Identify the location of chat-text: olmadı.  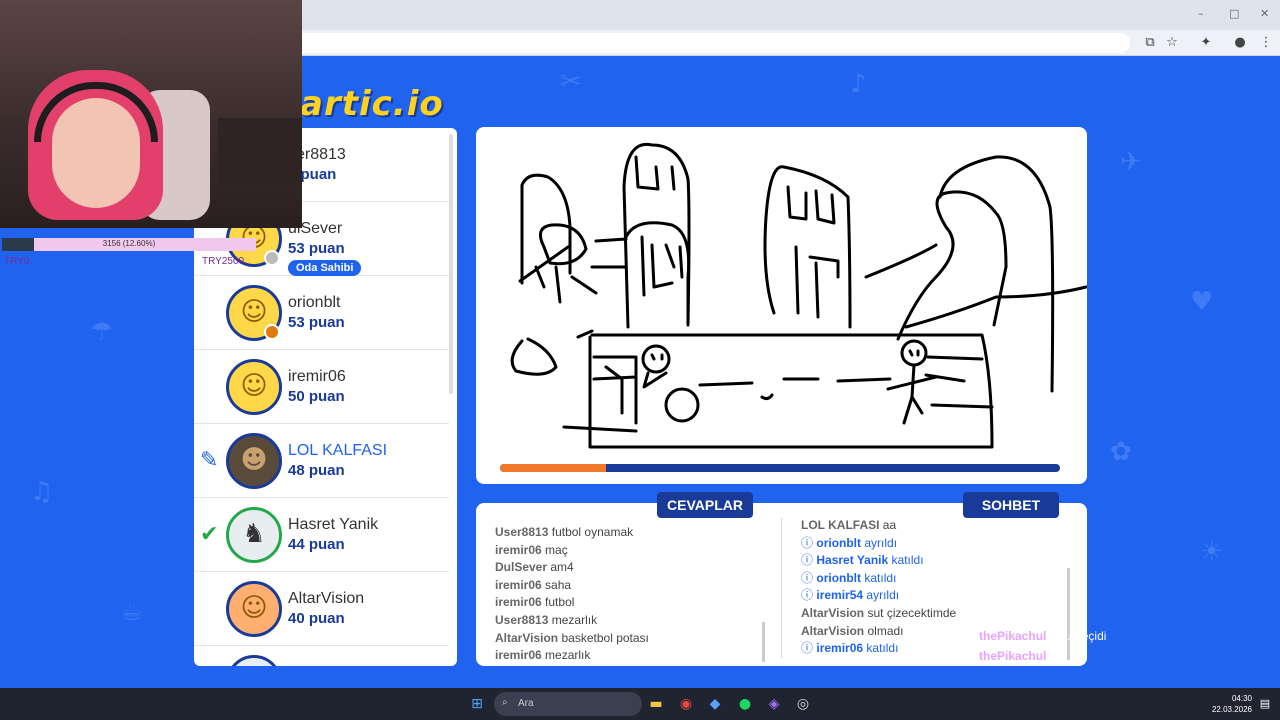
(885, 630).